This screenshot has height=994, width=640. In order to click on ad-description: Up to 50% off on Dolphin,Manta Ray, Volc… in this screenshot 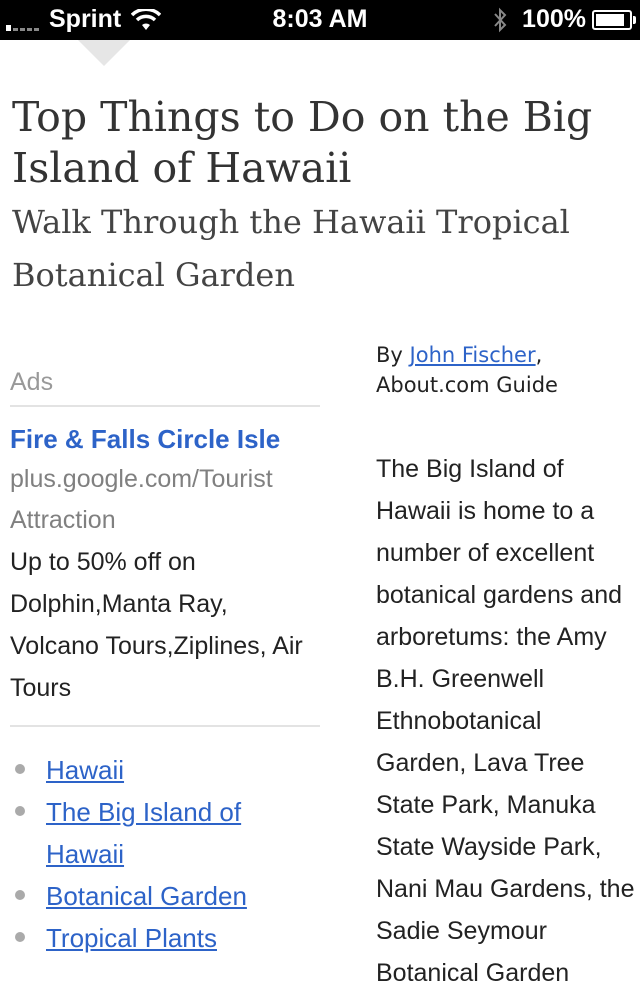, I will do `click(156, 625)`.